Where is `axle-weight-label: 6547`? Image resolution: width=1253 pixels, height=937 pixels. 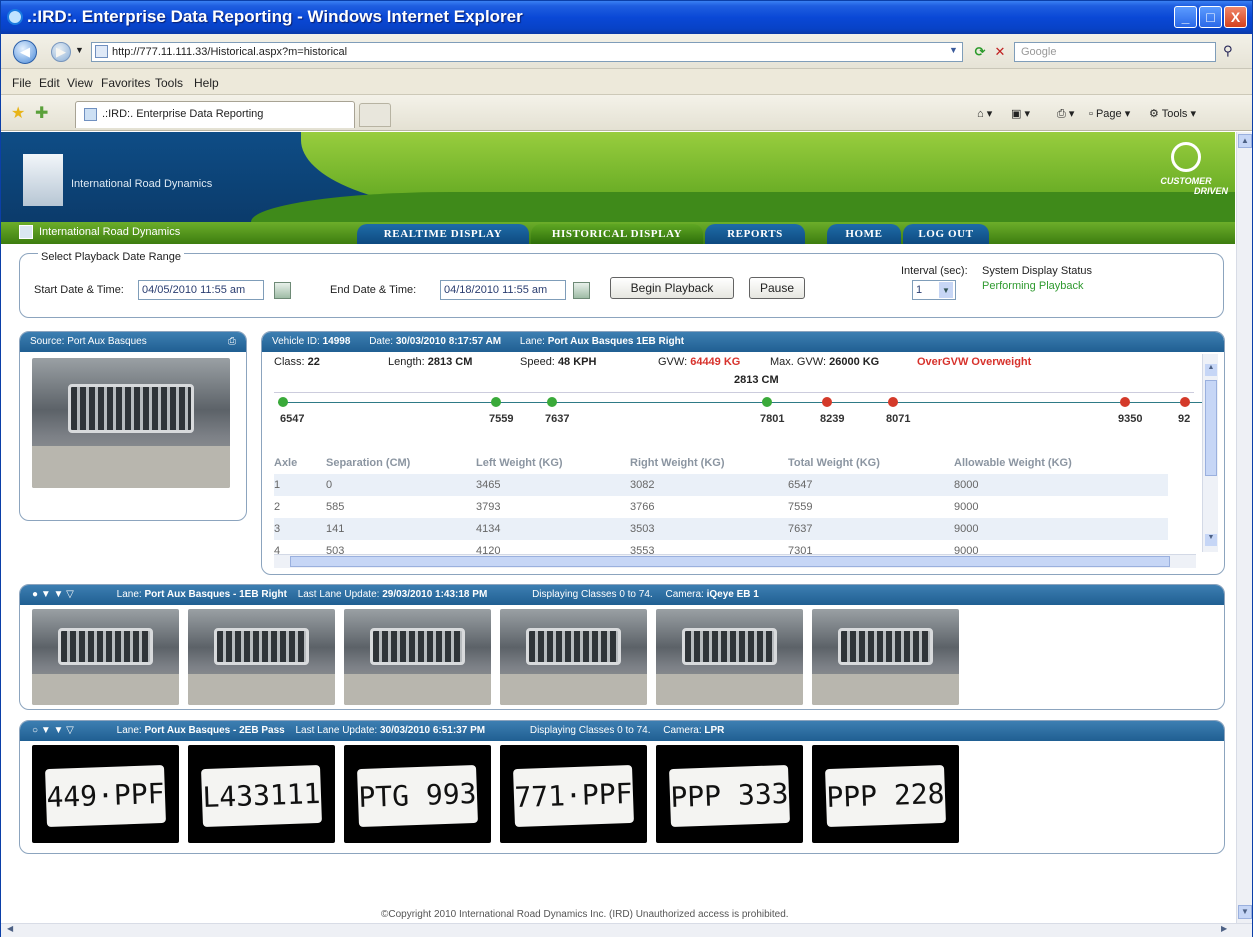
axle-weight-label: 6547 is located at coordinates (292, 419).